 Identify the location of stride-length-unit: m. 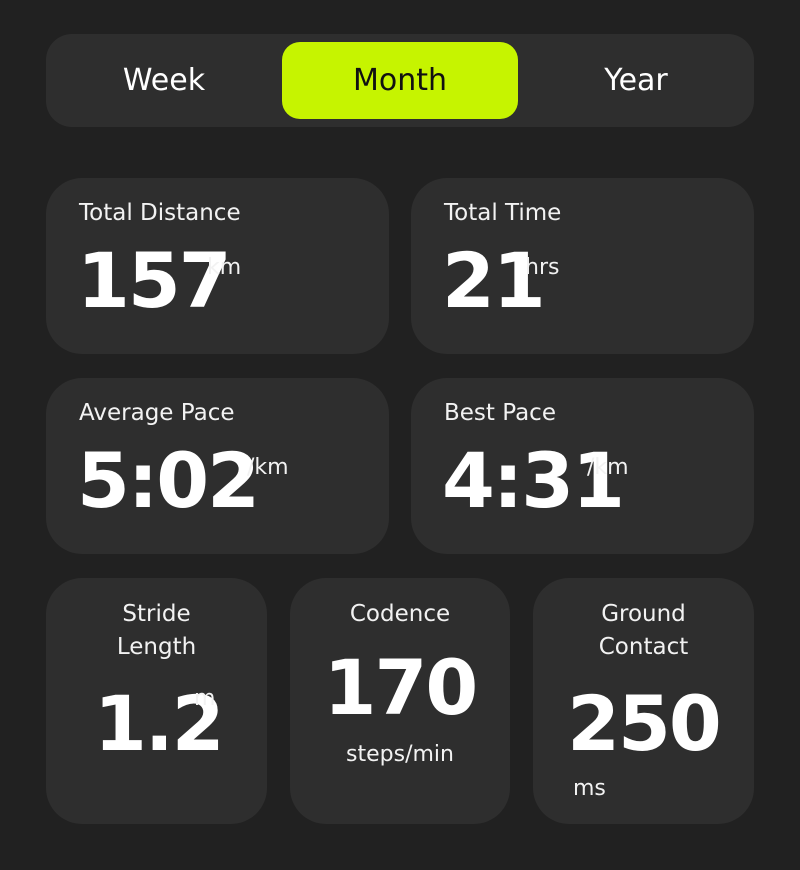
(205, 698).